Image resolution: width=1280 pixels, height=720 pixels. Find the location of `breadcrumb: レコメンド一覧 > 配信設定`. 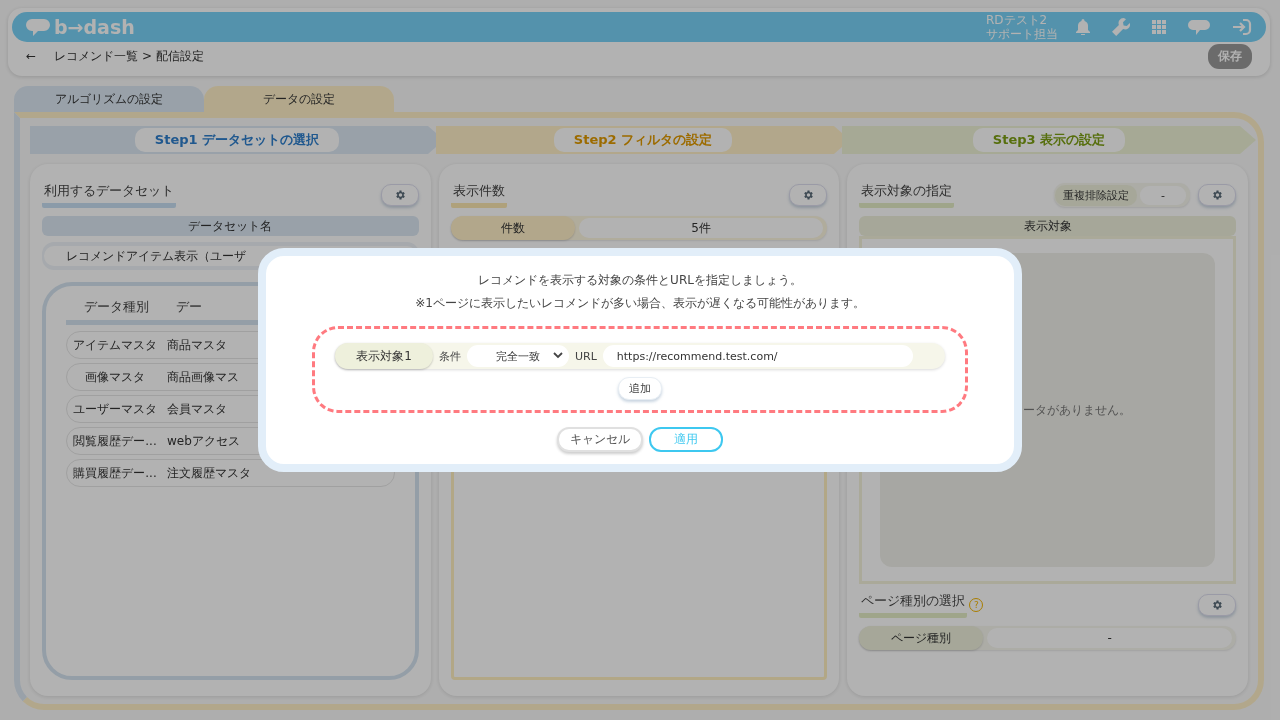

breadcrumb: レコメンド一覧 > 配信設定 is located at coordinates (129, 56).